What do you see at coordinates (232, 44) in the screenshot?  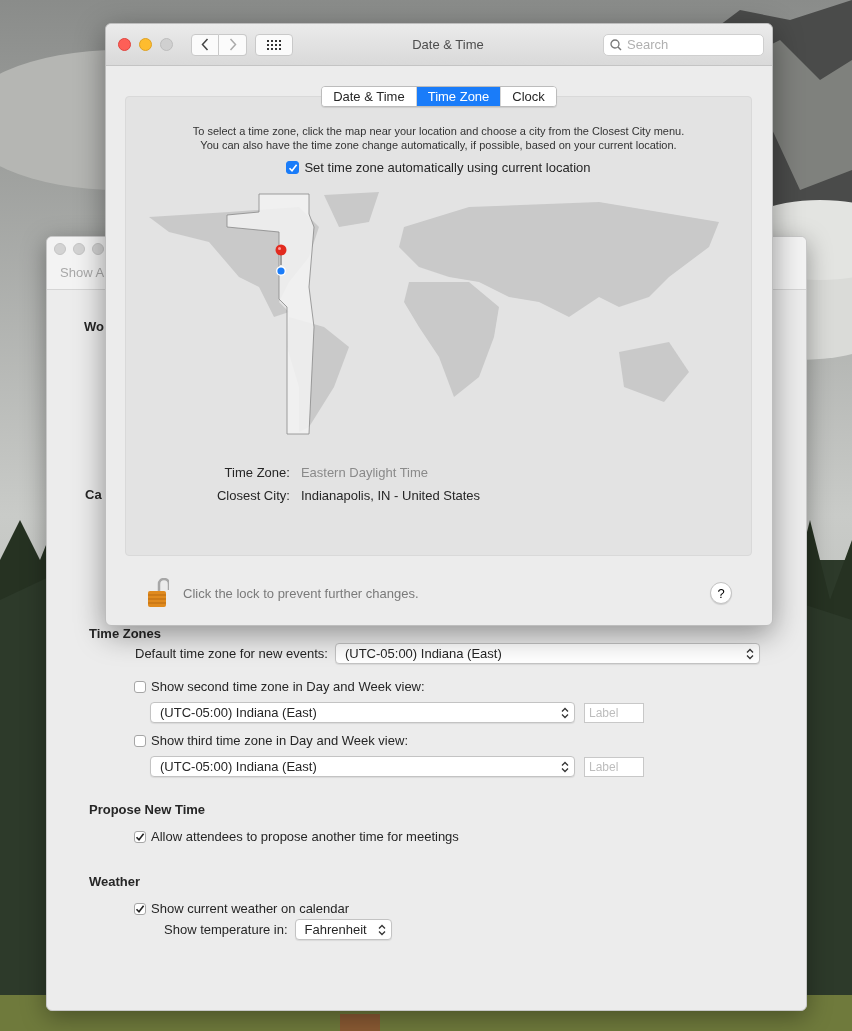 I see `chevron-right-icon` at bounding box center [232, 44].